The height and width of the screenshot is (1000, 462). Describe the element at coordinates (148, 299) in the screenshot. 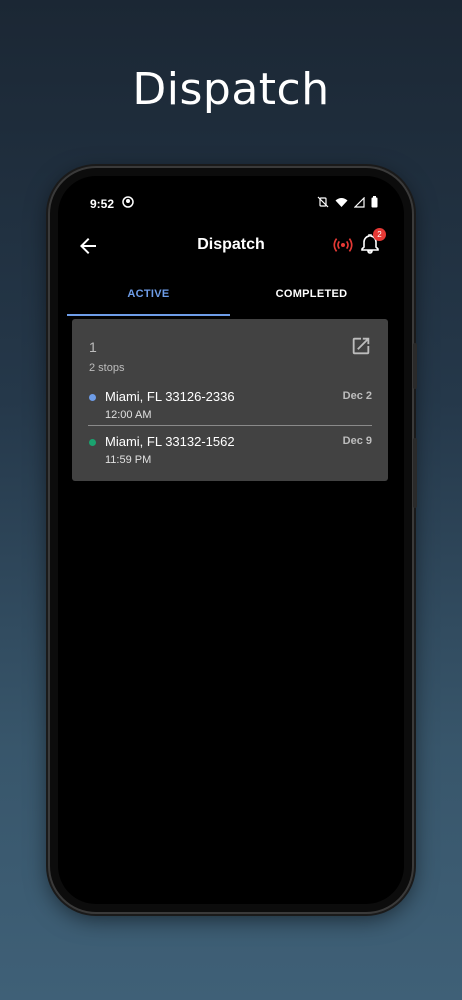

I see `tab-active: ACTIVE` at that location.